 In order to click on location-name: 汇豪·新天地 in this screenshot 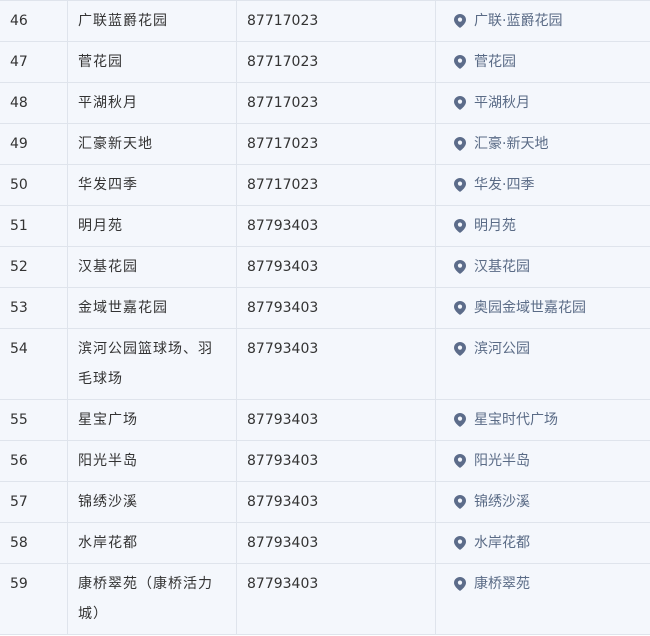, I will do `click(511, 144)`.